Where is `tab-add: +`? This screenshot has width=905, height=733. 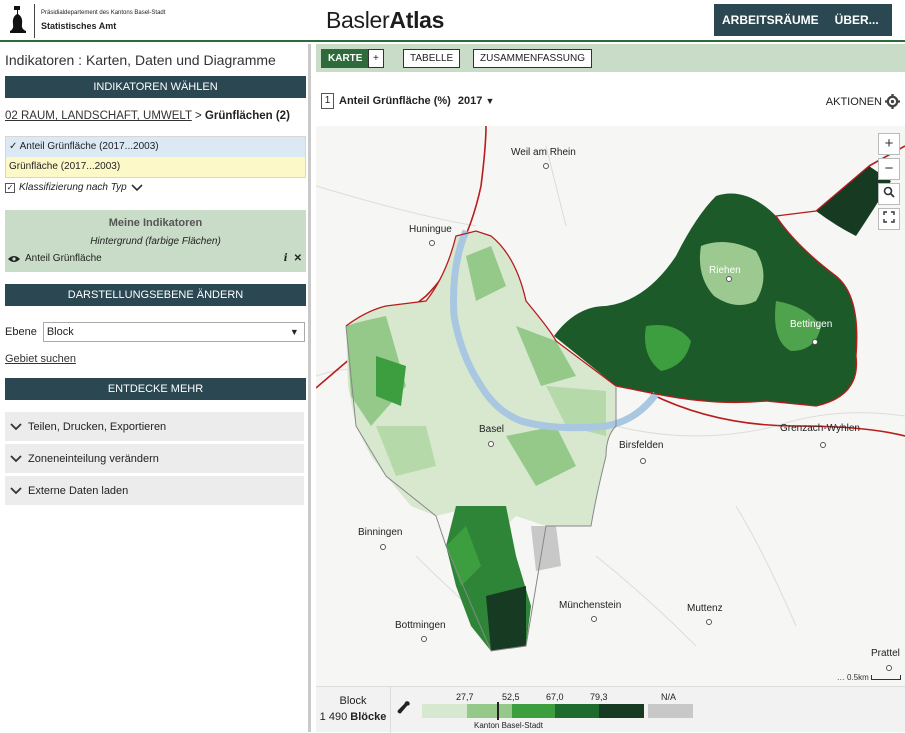 tab-add: + is located at coordinates (376, 58).